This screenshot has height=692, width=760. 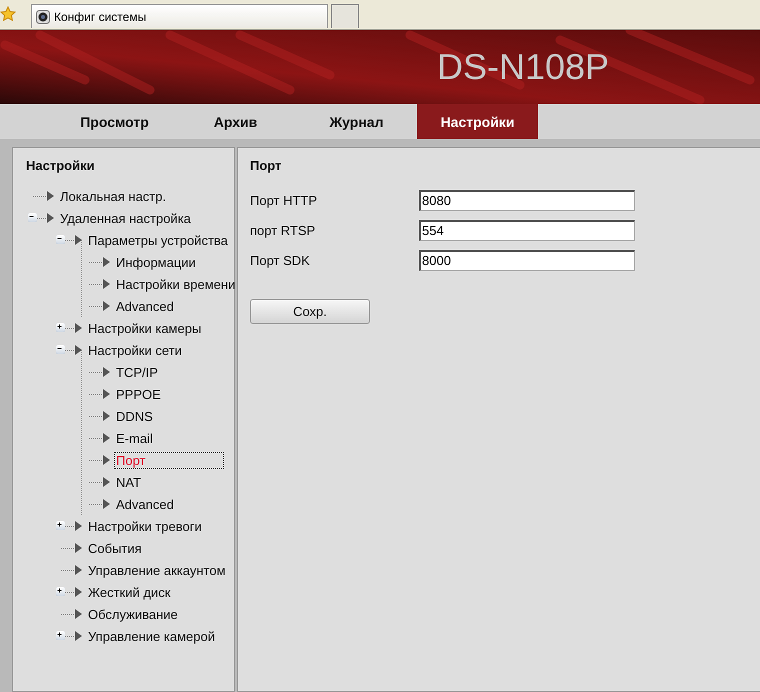 What do you see at coordinates (345, 16) in the screenshot?
I see `new-tab-button` at bounding box center [345, 16].